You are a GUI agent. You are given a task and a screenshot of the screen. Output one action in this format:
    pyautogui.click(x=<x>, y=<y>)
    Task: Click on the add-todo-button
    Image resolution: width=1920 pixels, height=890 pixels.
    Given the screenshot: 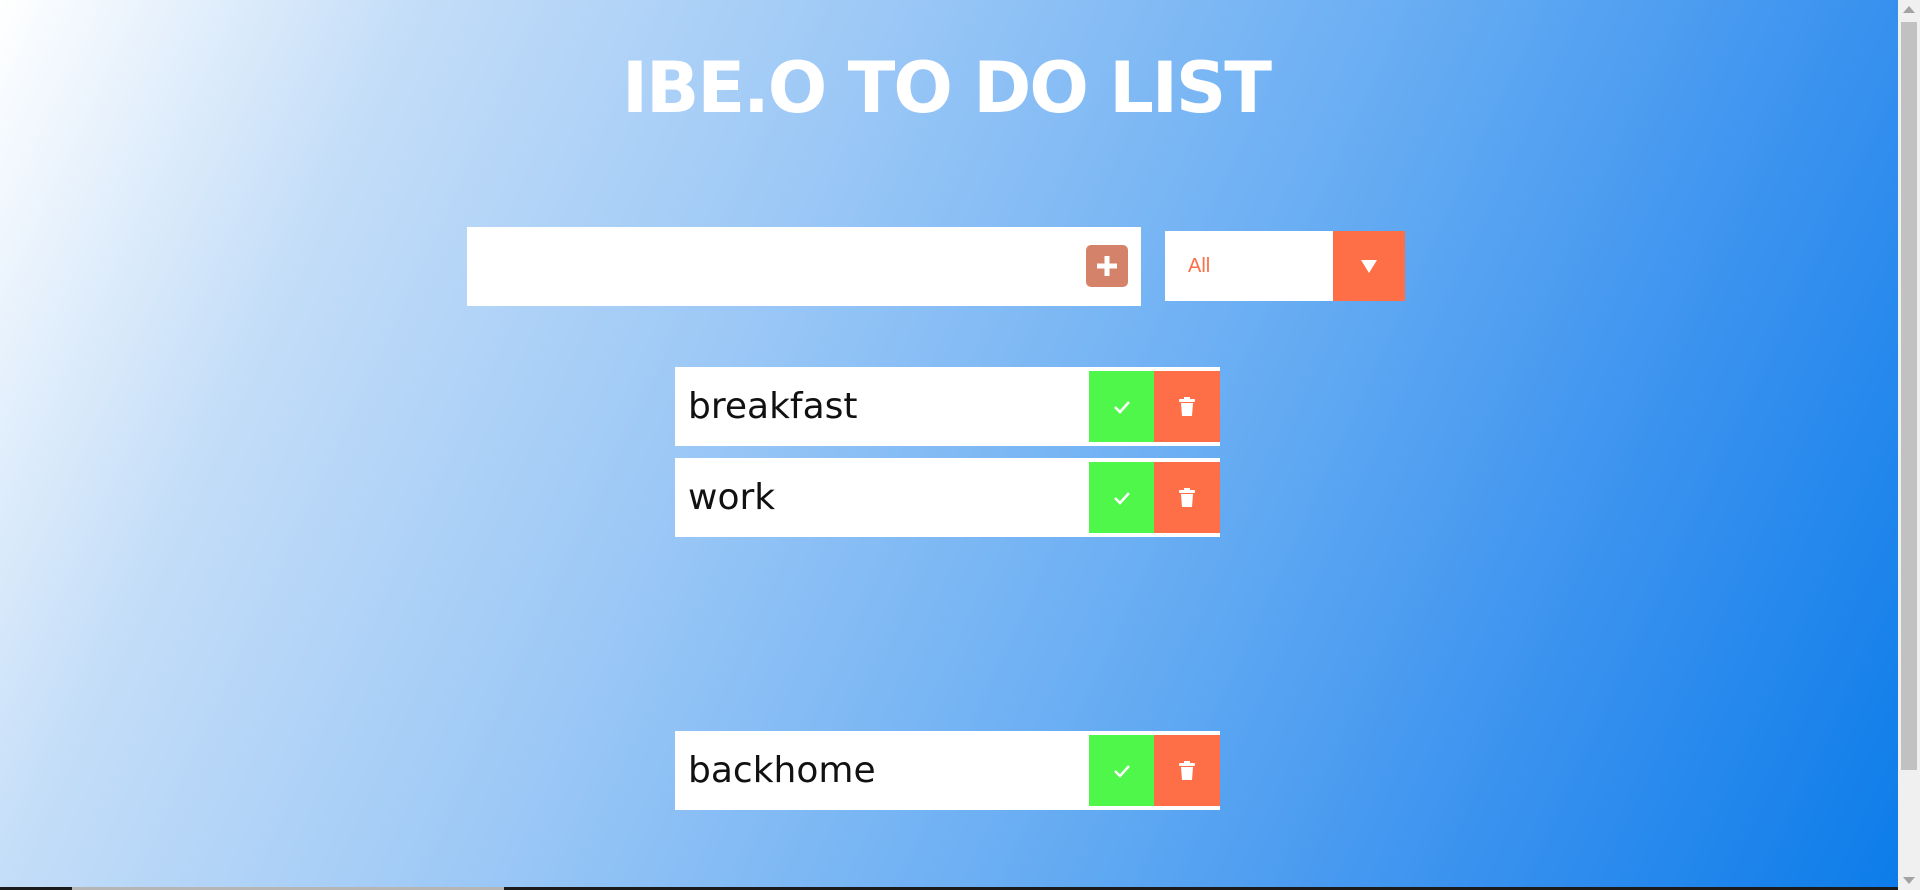 What is the action you would take?
    pyautogui.click(x=1107, y=266)
    